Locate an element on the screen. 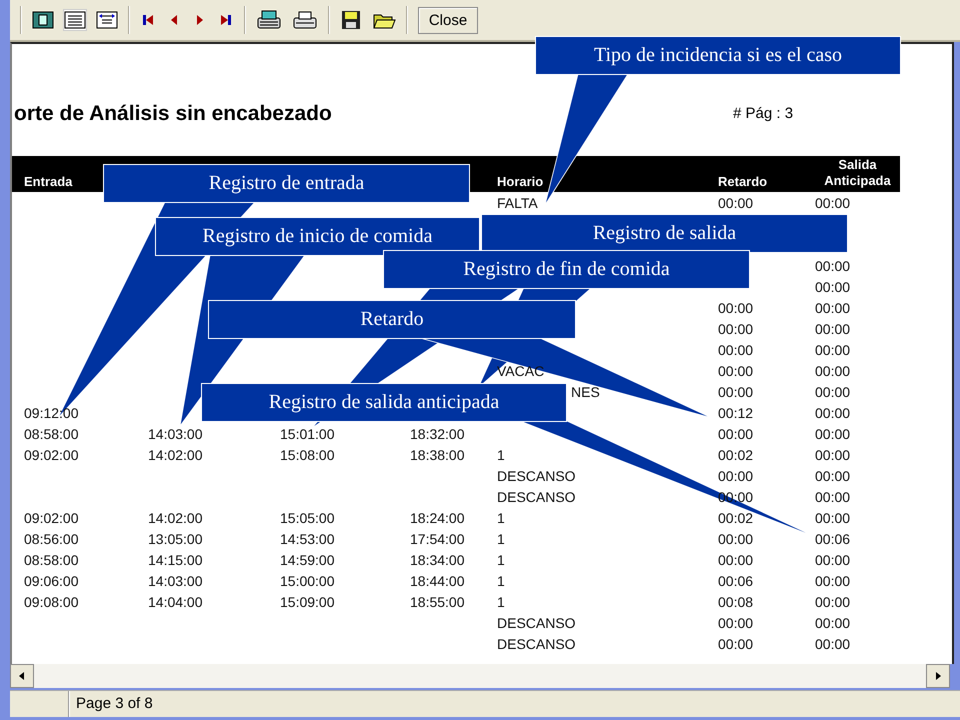 The image size is (960, 720). table-cell-text: 15:00:00 is located at coordinates (308, 580).